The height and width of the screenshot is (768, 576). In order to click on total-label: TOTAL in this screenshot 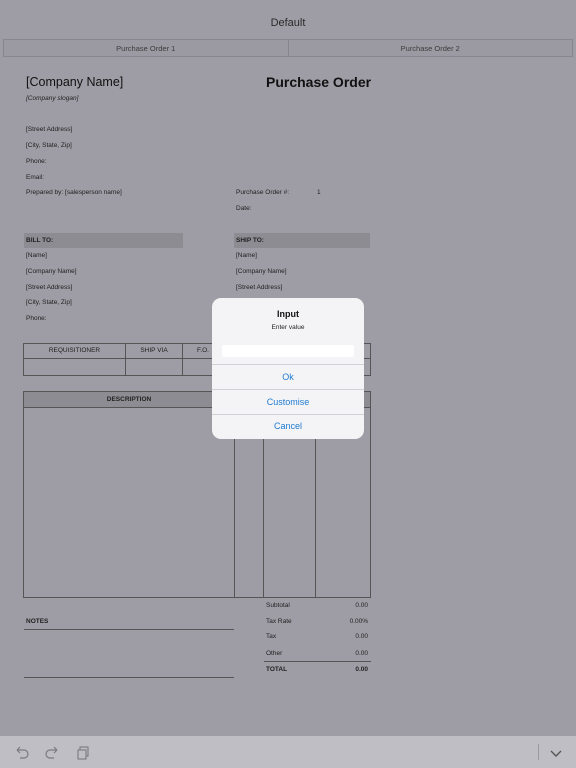, I will do `click(277, 669)`.